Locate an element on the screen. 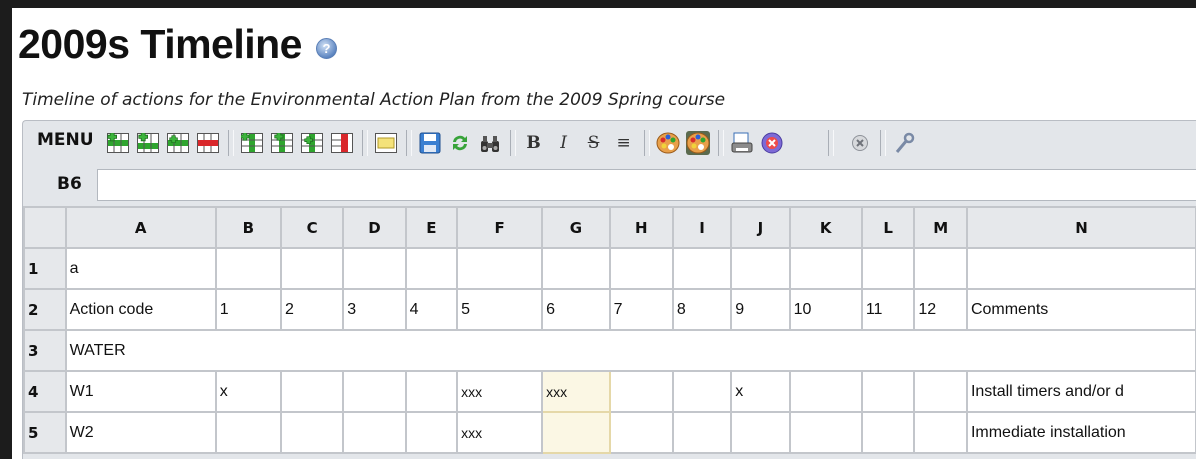 This screenshot has height=459, width=1196. table-cell: 3 is located at coordinates (374, 309).